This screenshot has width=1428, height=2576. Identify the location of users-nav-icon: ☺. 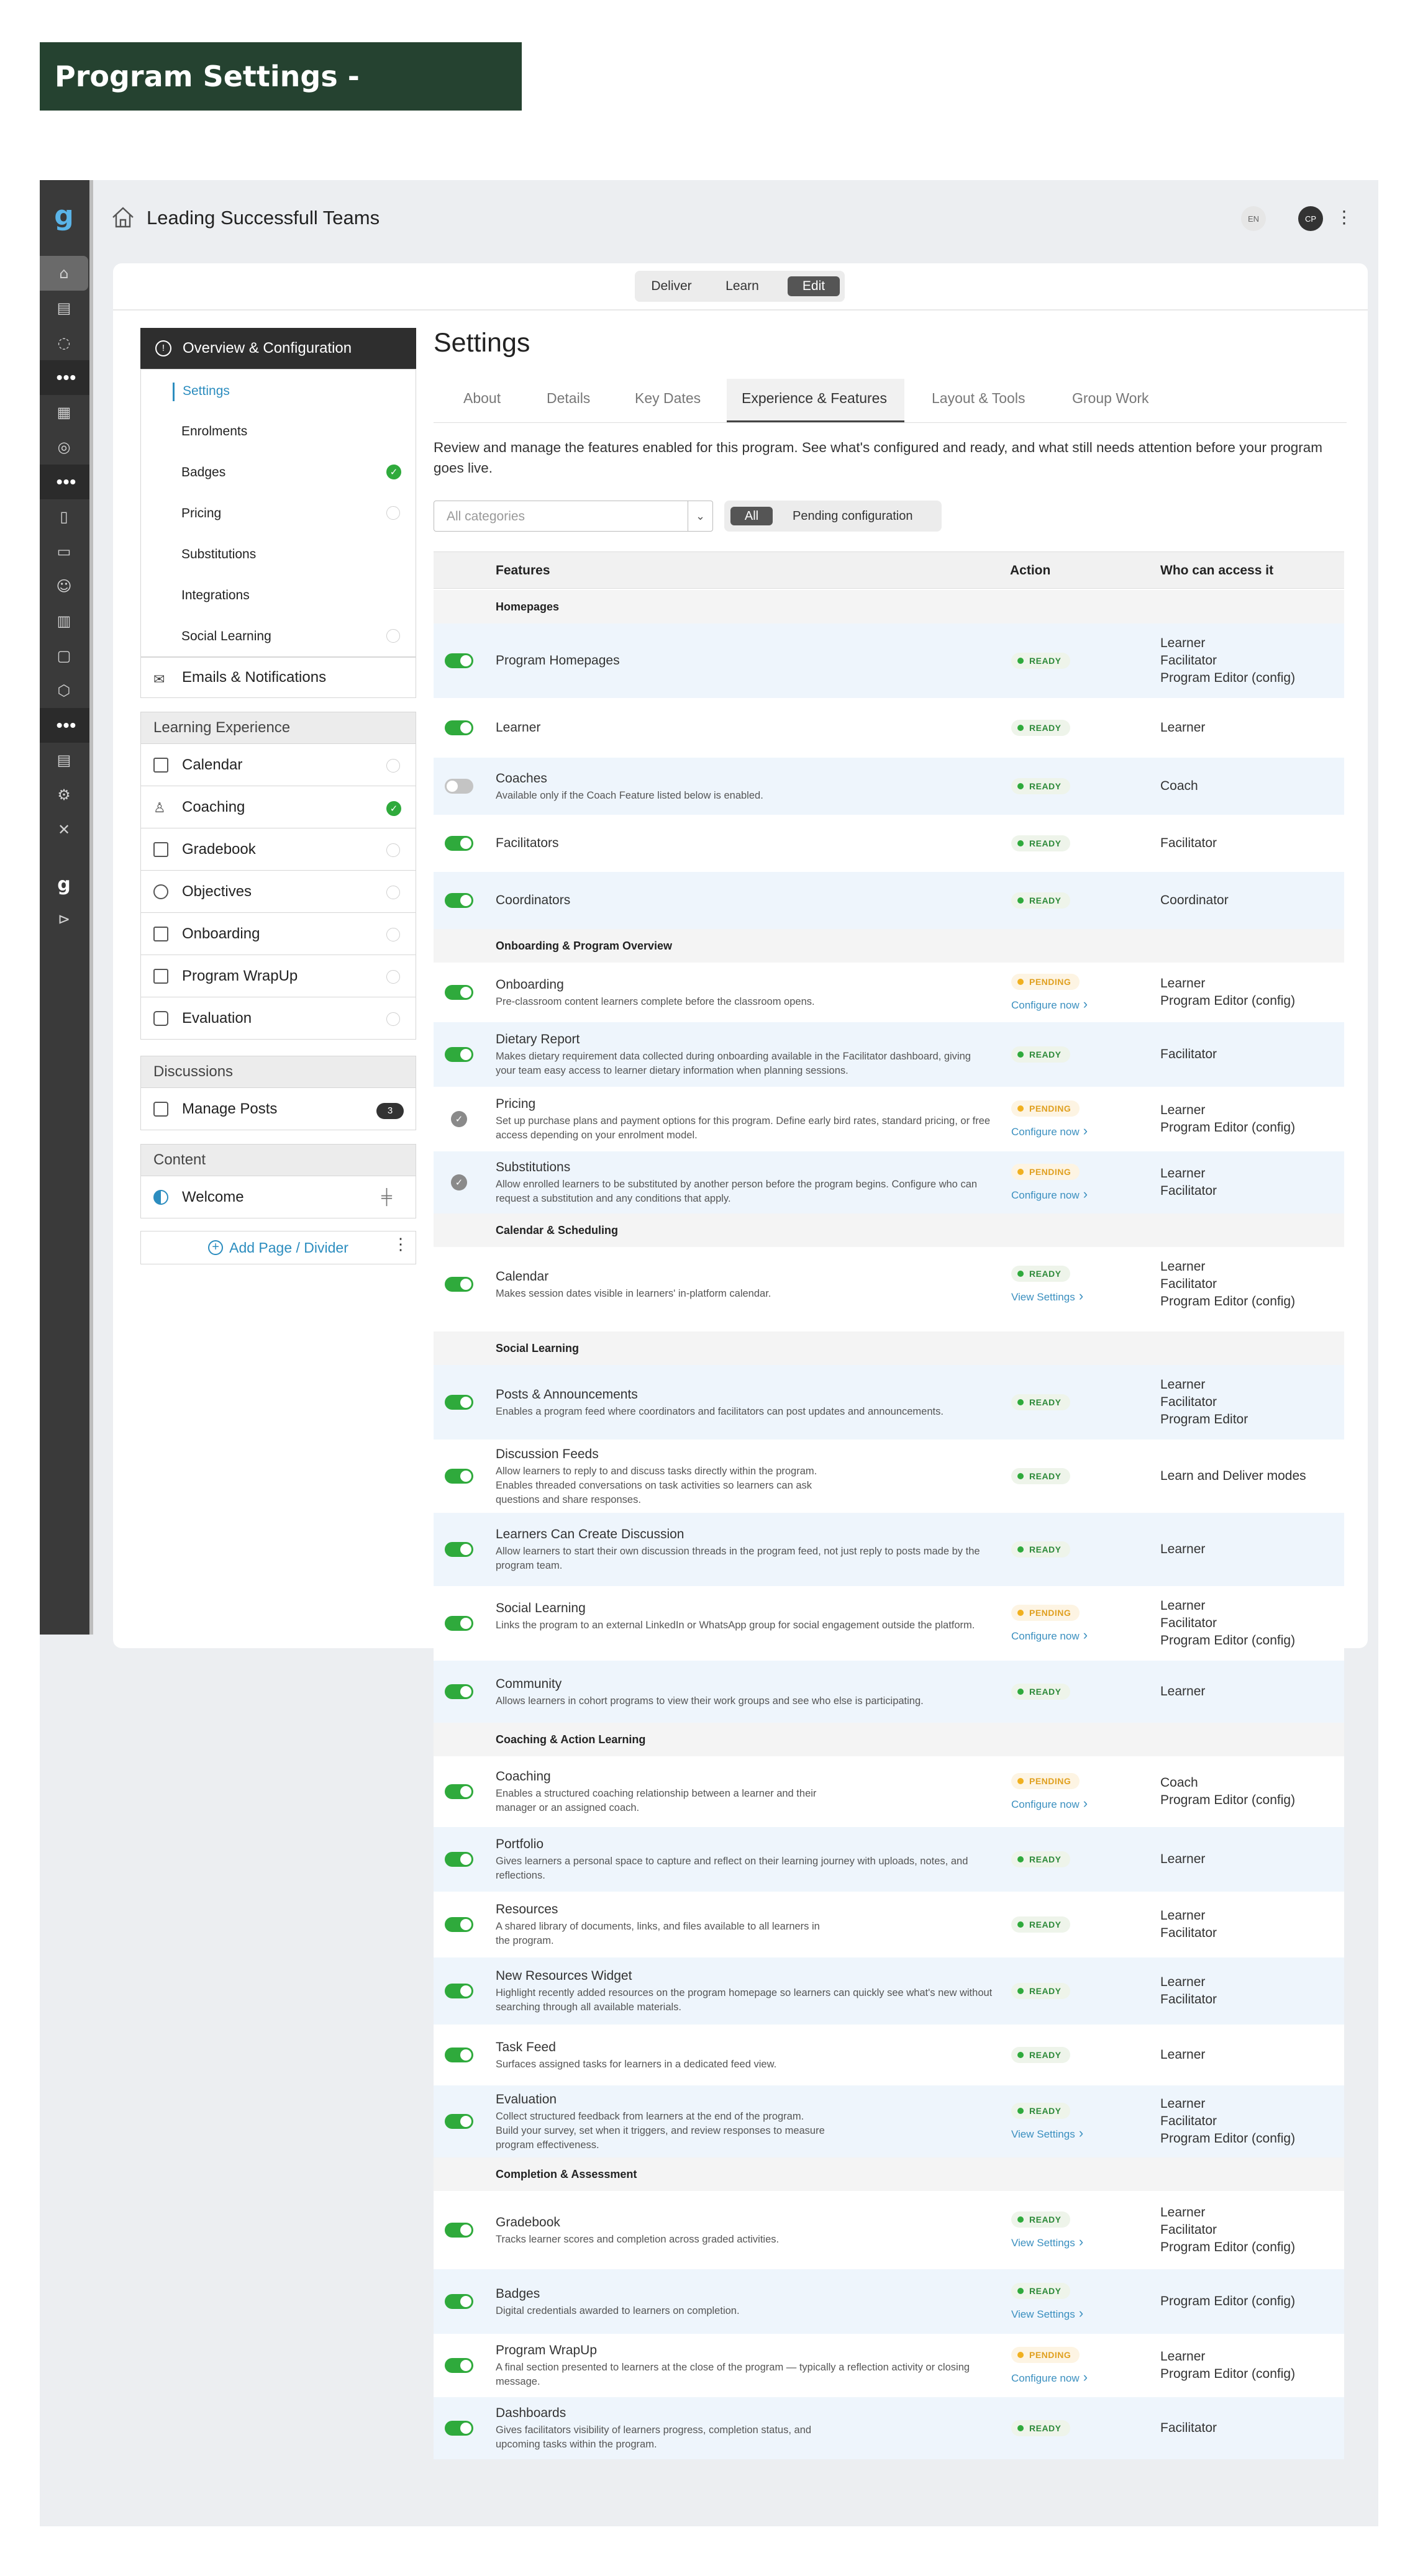
(64, 586).